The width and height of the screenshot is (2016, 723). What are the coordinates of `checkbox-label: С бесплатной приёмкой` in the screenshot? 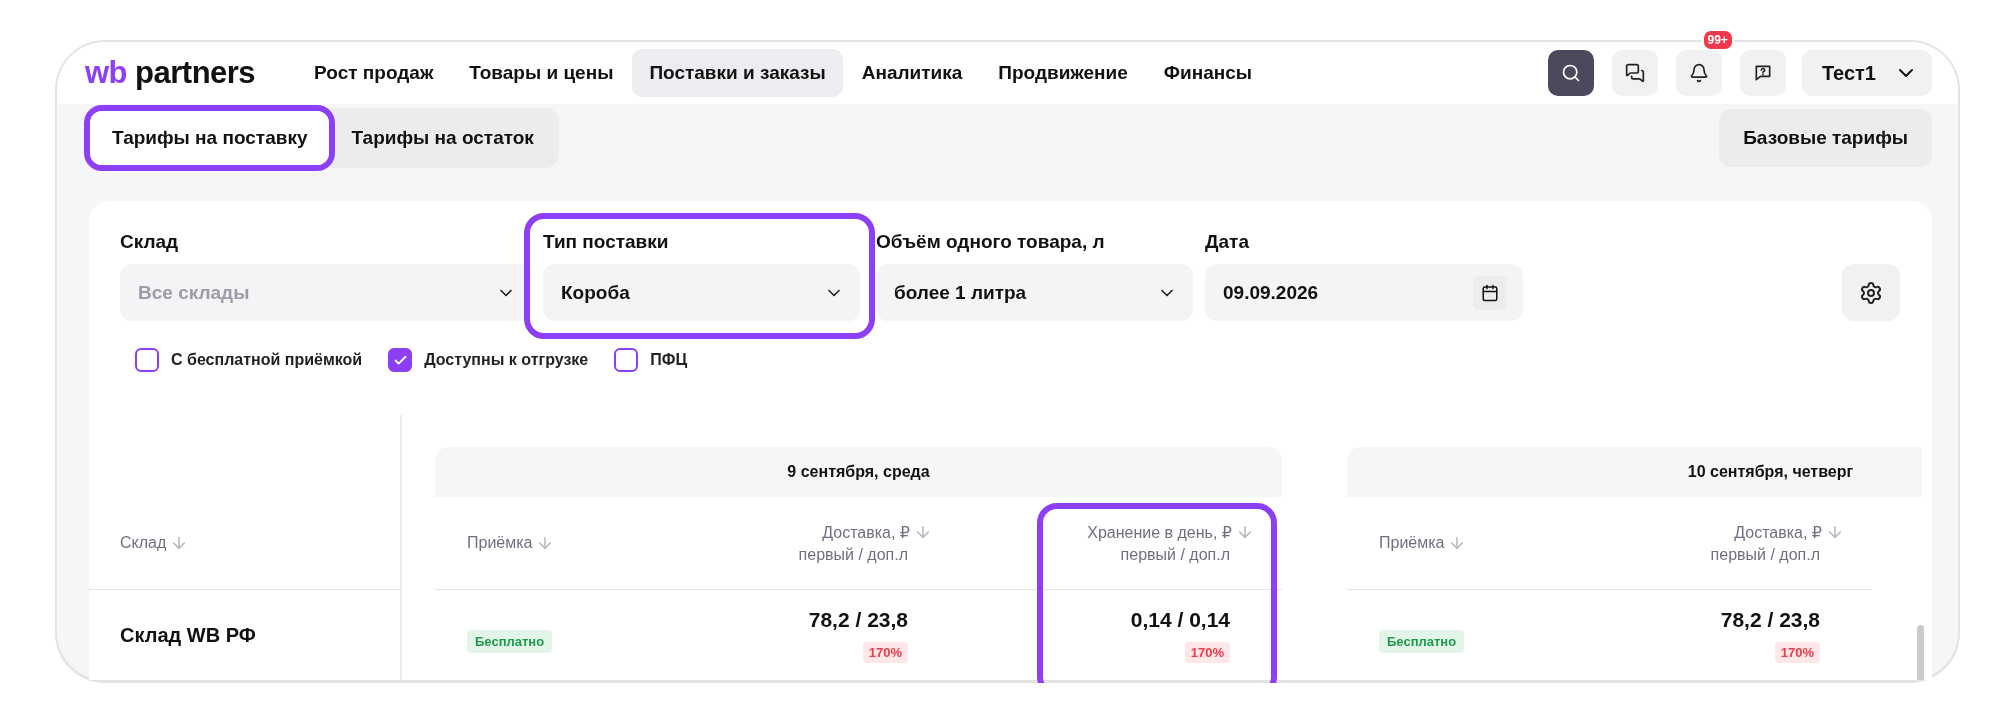 It's located at (267, 360).